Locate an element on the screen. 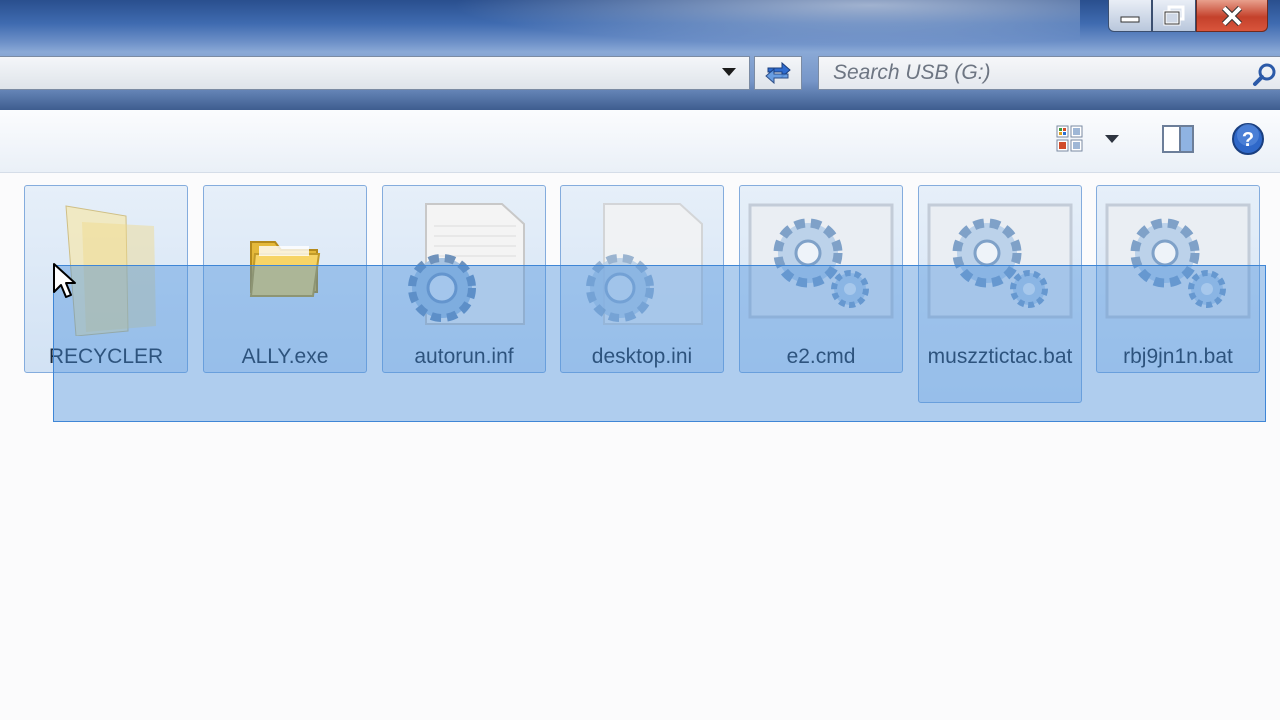 The image size is (1280, 720). search-icon is located at coordinates (1265, 75).